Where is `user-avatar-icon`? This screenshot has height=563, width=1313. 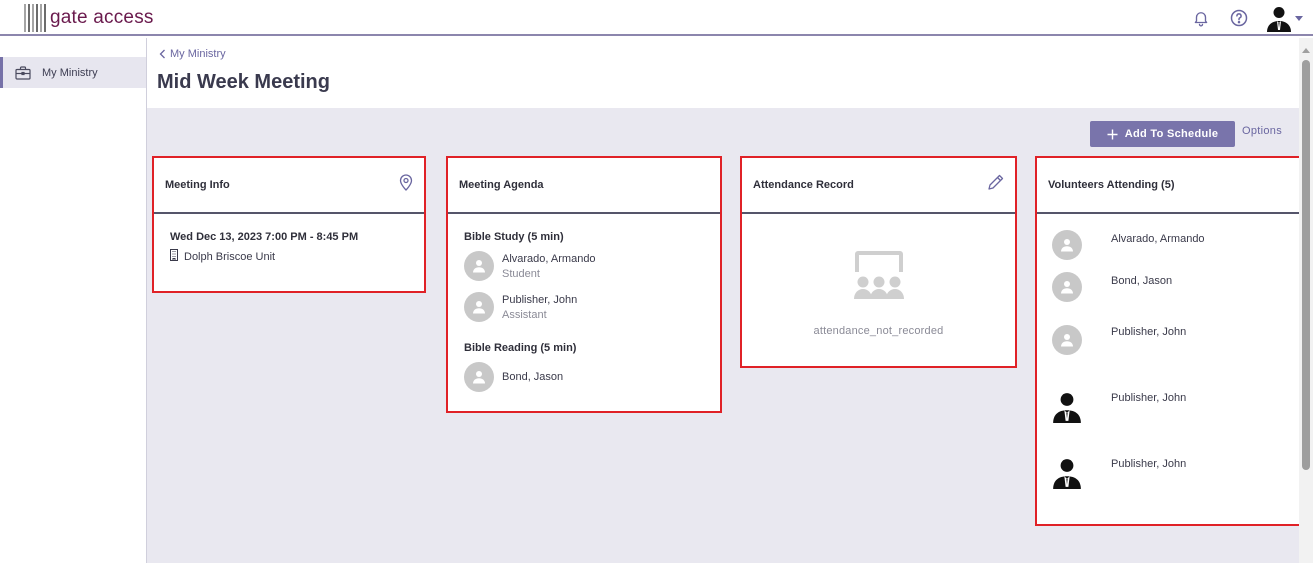
user-avatar-icon is located at coordinates (1279, 19).